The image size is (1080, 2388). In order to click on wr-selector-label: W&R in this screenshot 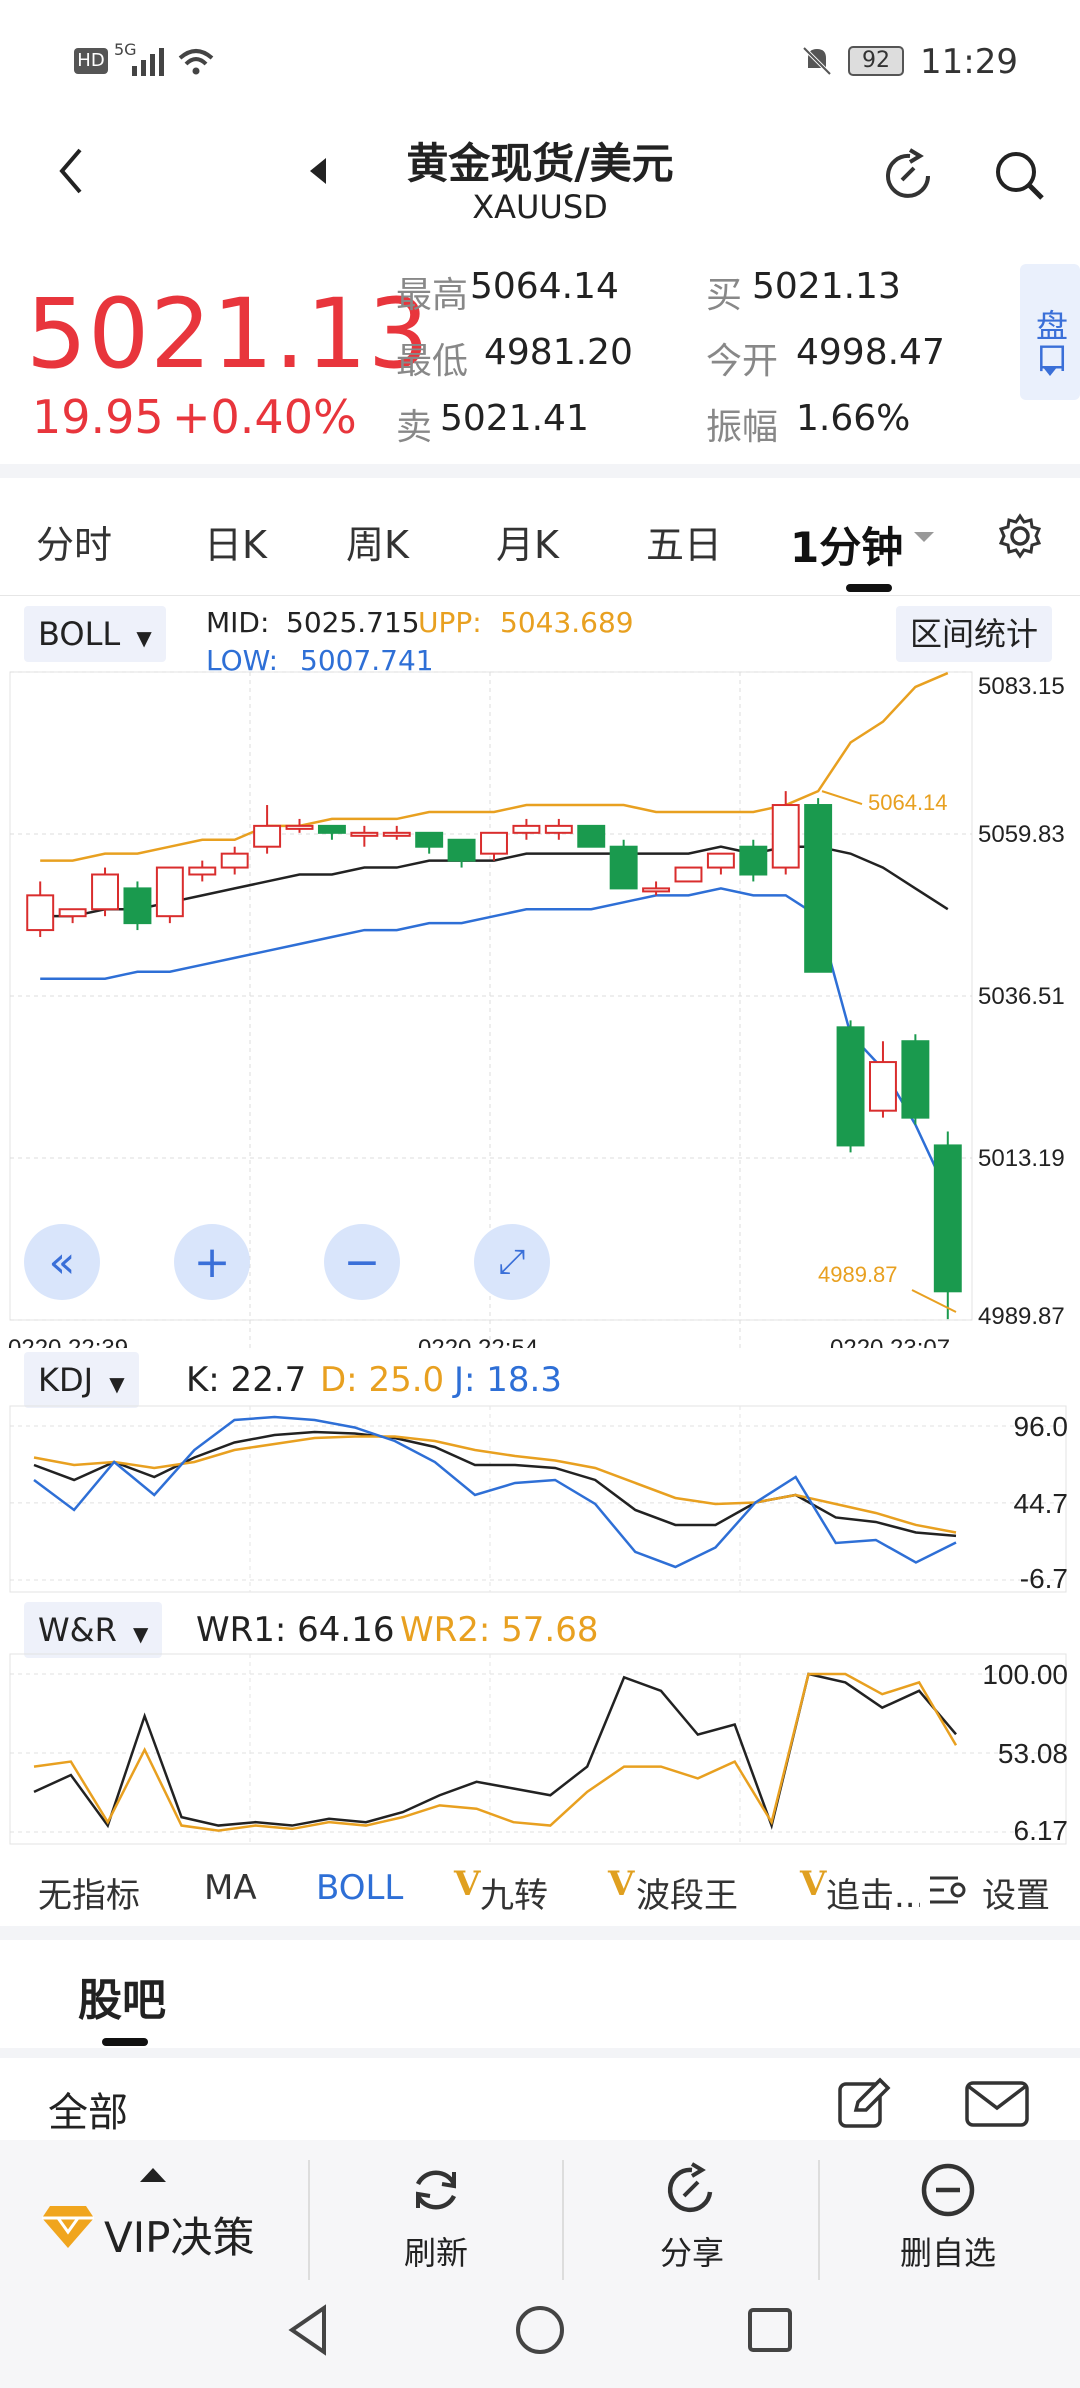, I will do `click(77, 1630)`.